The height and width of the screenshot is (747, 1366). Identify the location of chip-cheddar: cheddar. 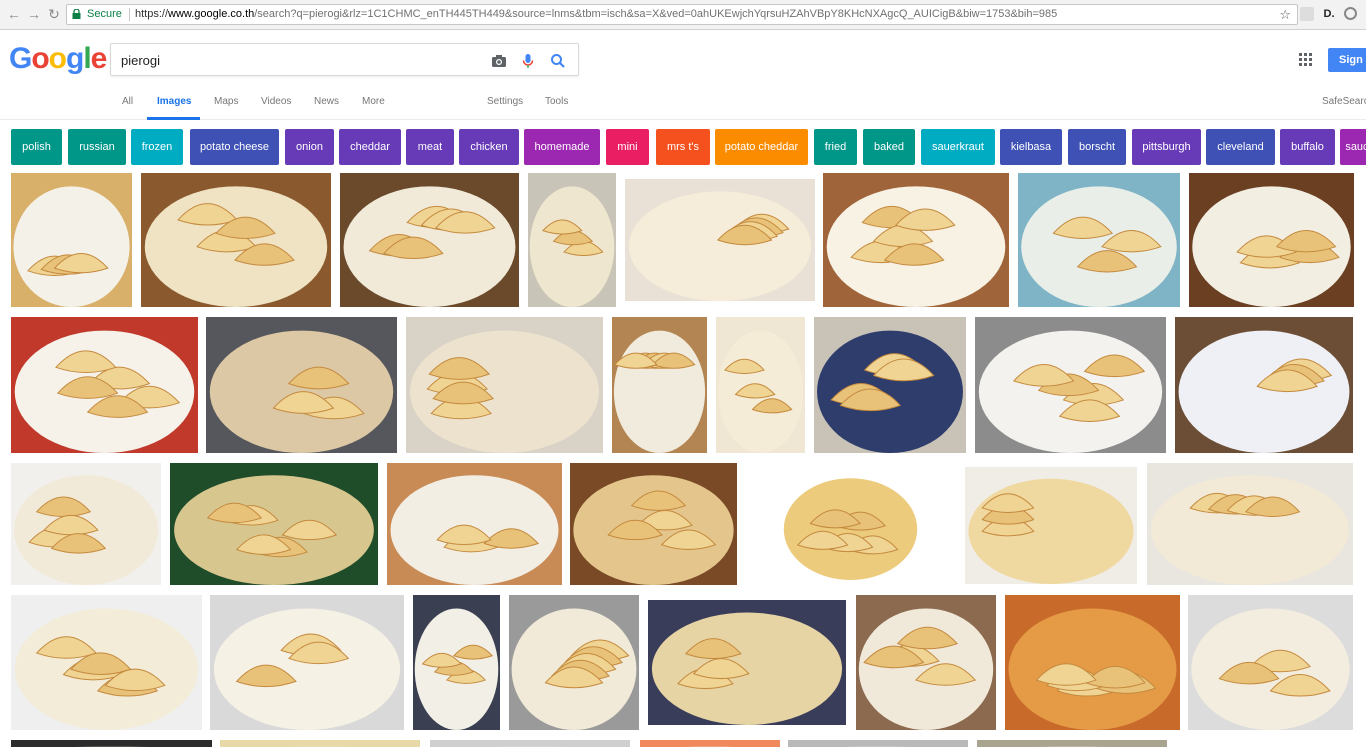
(370, 147).